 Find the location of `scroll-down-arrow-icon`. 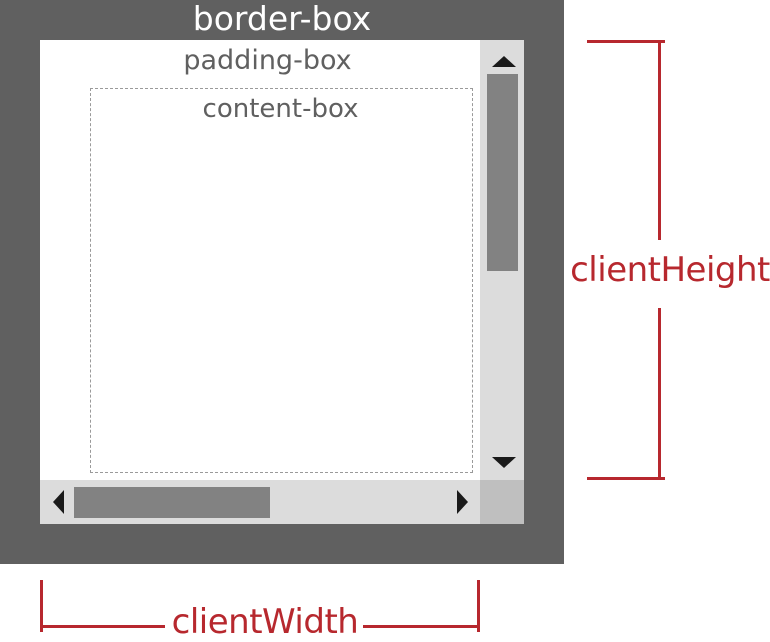

scroll-down-arrow-icon is located at coordinates (504, 462).